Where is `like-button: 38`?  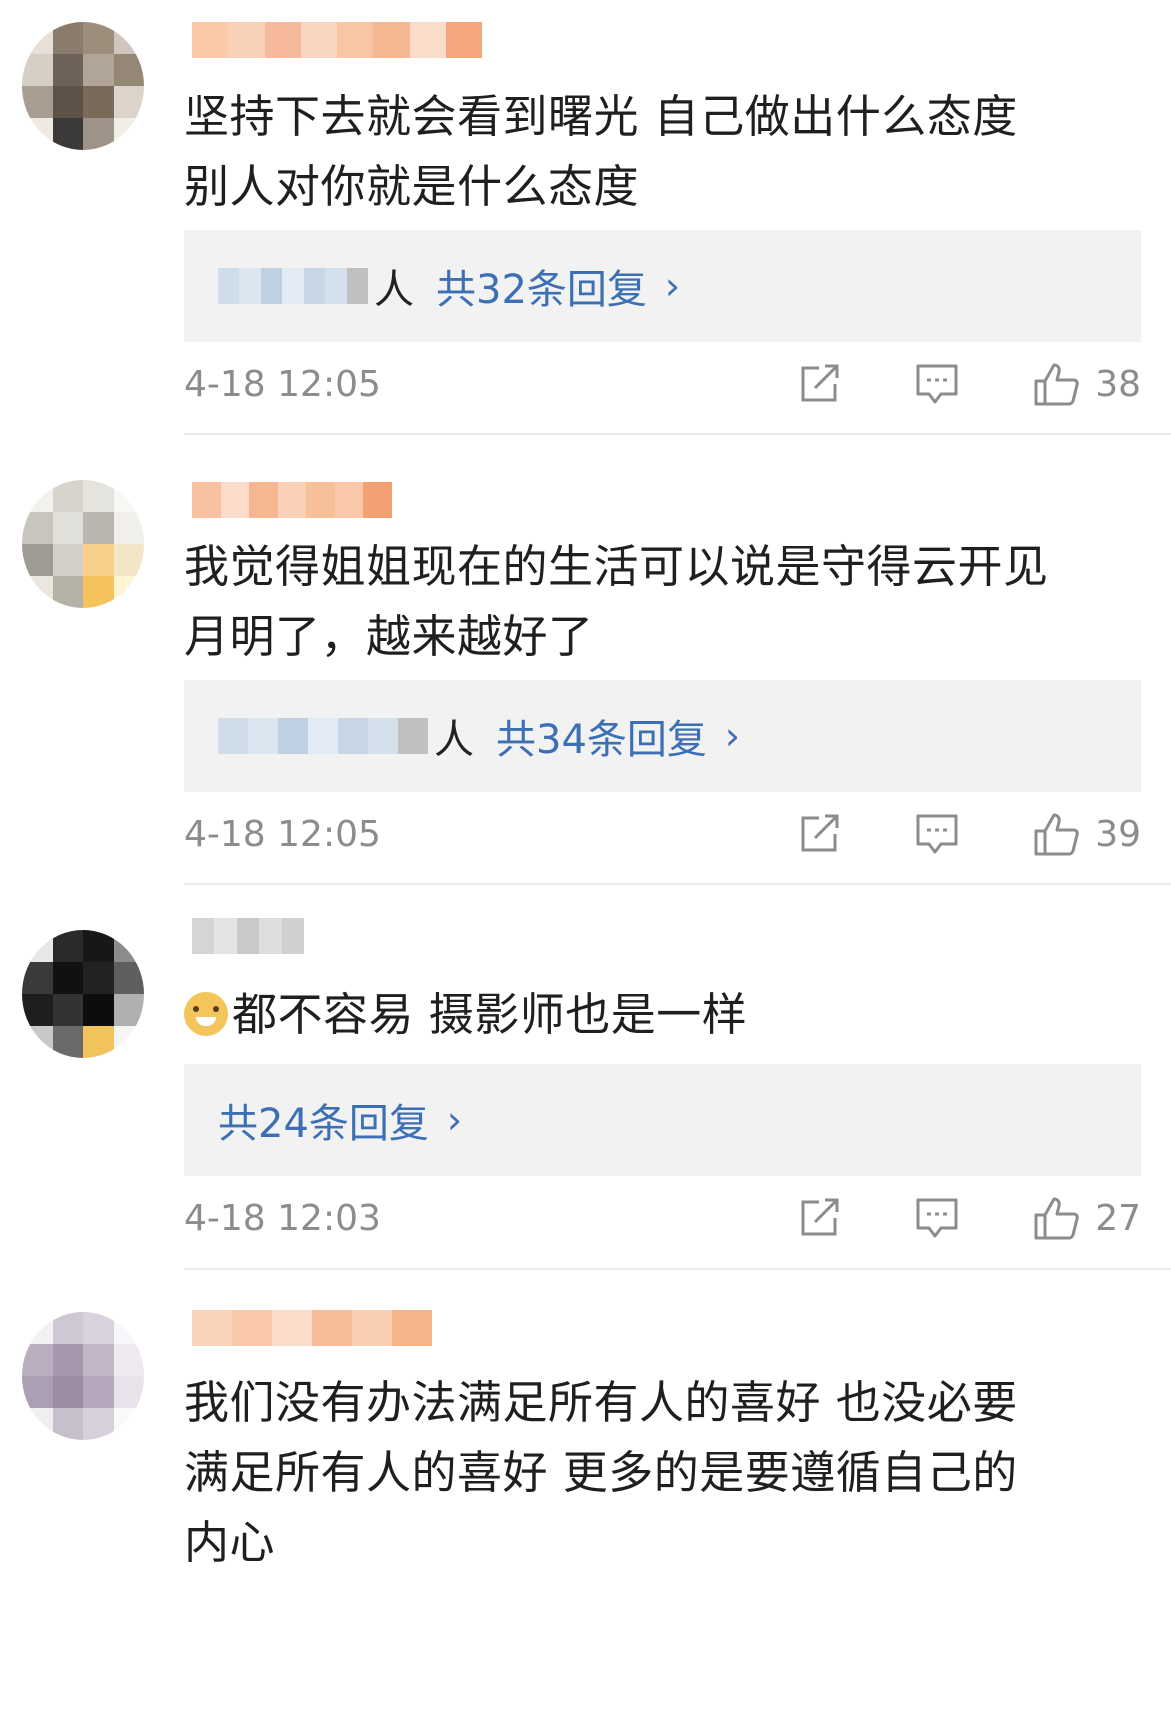 like-button: 38 is located at coordinates (1087, 384).